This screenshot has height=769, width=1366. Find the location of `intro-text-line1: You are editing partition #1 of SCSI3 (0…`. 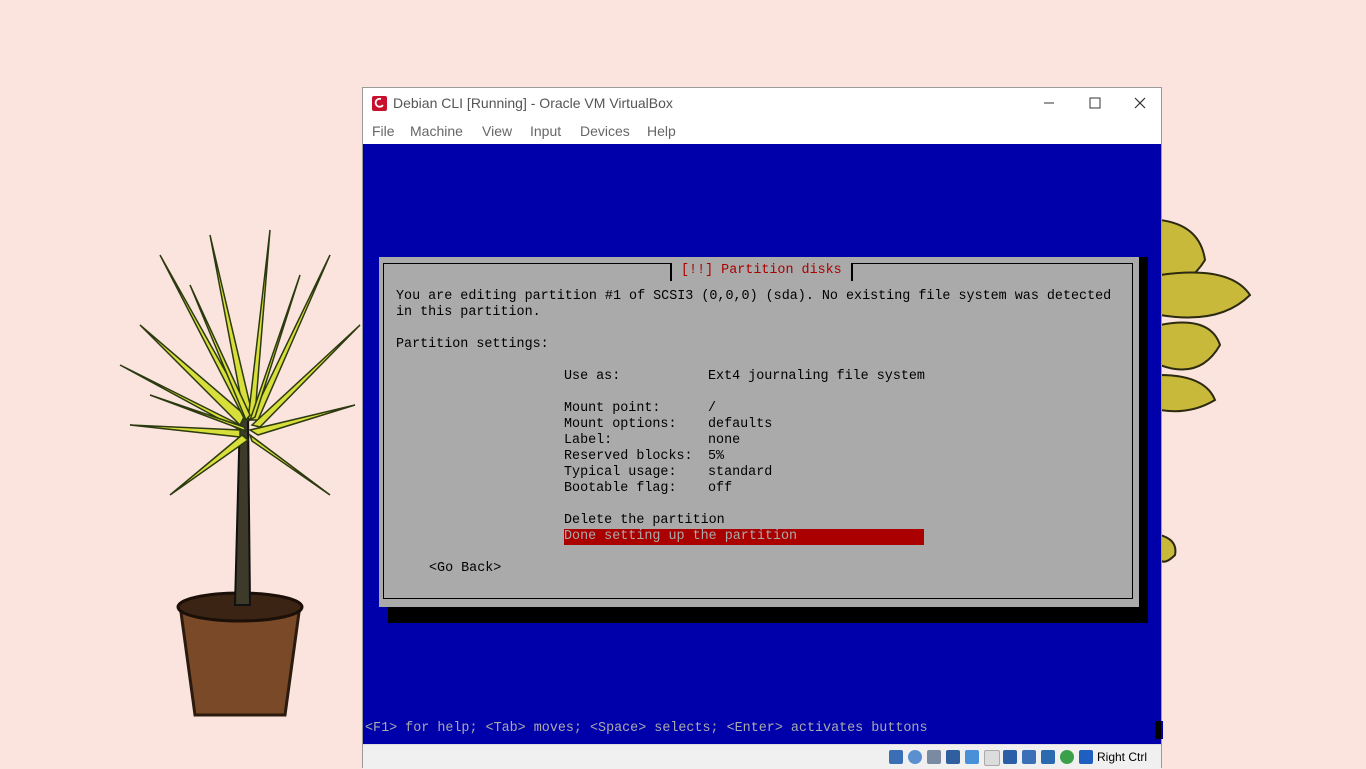

intro-text-line1: You are editing partition #1 of SCSI3 (0… is located at coordinates (754, 296).